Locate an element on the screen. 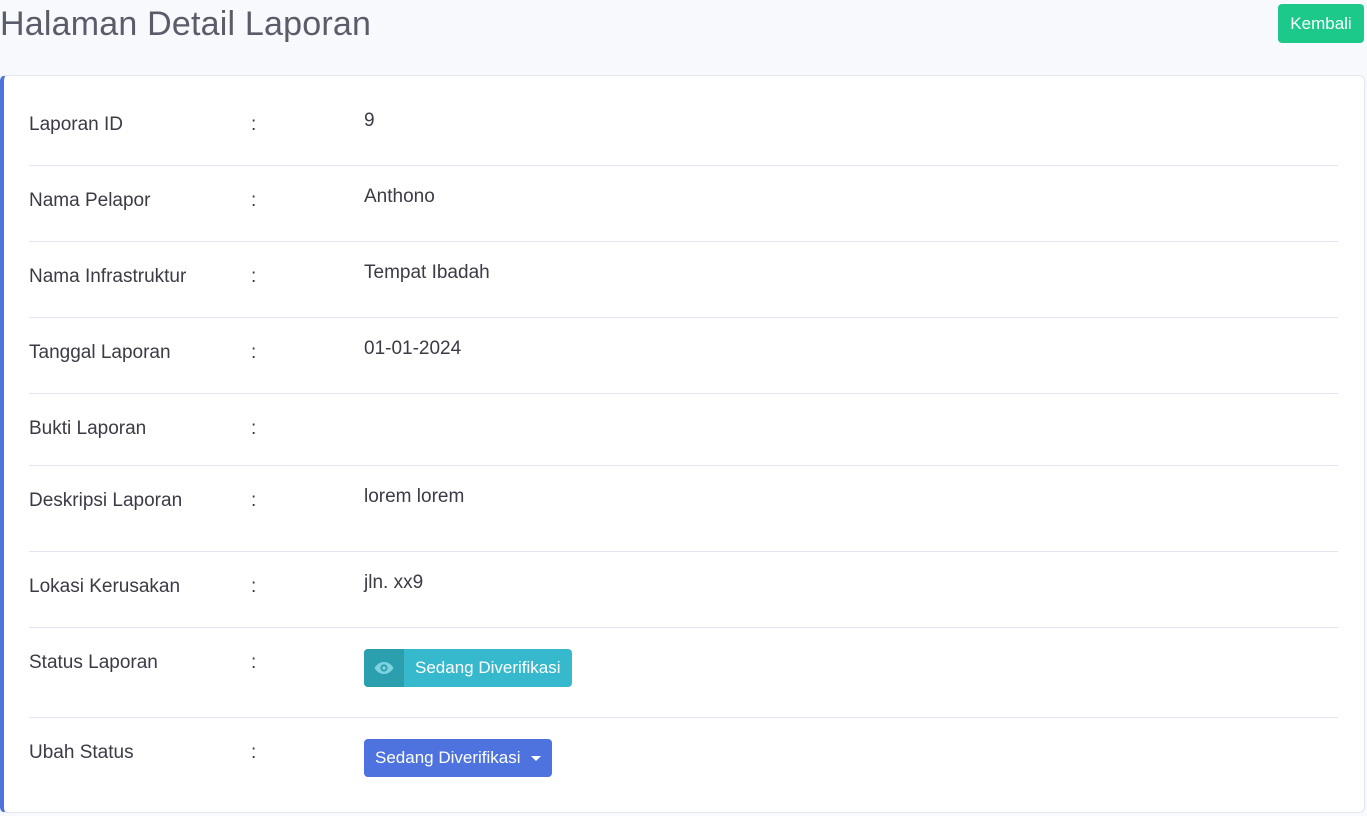 This screenshot has height=816, width=1367. description-value: lorem lorem is located at coordinates (414, 496).